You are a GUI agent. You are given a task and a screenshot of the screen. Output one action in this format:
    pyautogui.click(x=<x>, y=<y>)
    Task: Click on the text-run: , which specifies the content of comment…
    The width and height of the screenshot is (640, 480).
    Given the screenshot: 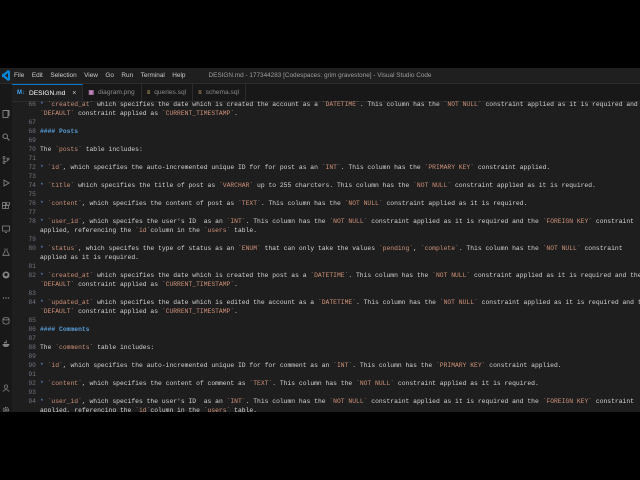 What is the action you would take?
    pyautogui.click(x=165, y=383)
    